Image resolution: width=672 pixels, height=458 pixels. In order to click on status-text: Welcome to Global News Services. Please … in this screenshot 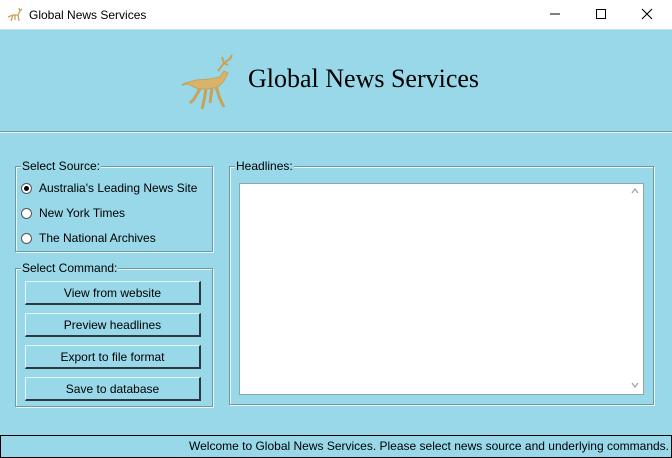, I will do `click(429, 446)`.